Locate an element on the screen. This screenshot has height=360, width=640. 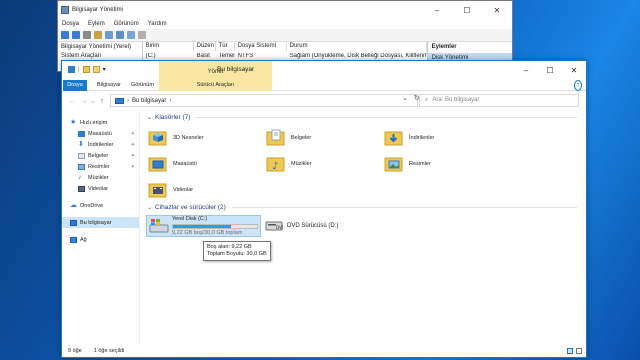
nav-label: Ağ is located at coordinates (83, 239).